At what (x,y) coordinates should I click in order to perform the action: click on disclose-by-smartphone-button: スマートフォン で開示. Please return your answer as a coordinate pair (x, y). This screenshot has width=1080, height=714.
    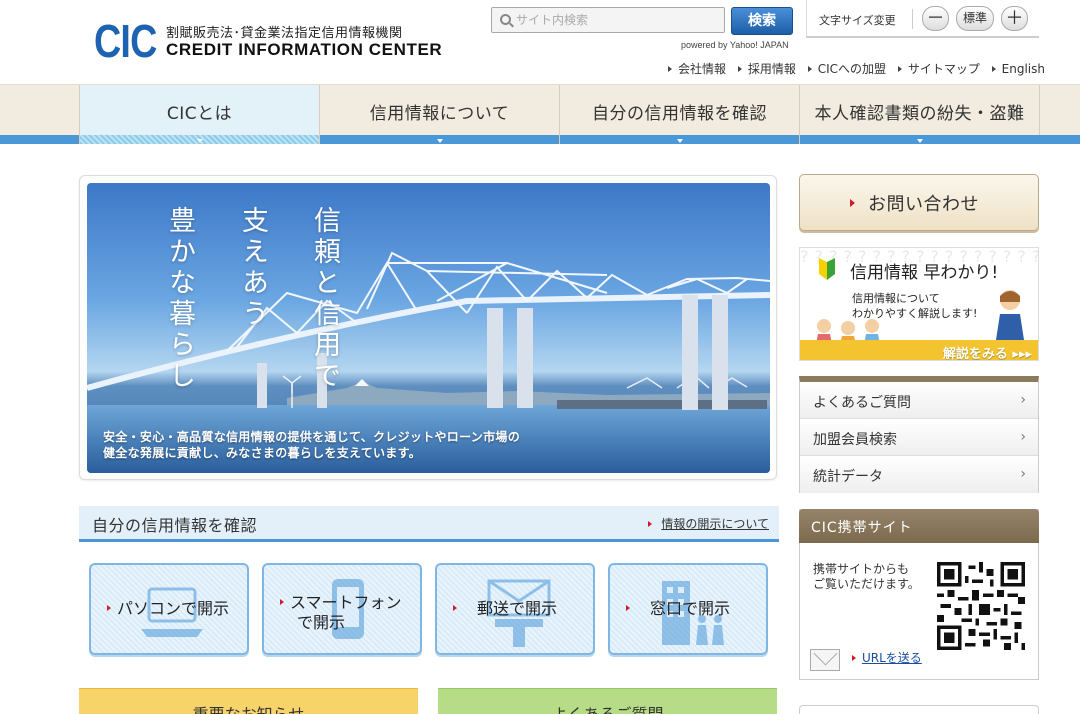
    Looking at the image, I should click on (342, 609).